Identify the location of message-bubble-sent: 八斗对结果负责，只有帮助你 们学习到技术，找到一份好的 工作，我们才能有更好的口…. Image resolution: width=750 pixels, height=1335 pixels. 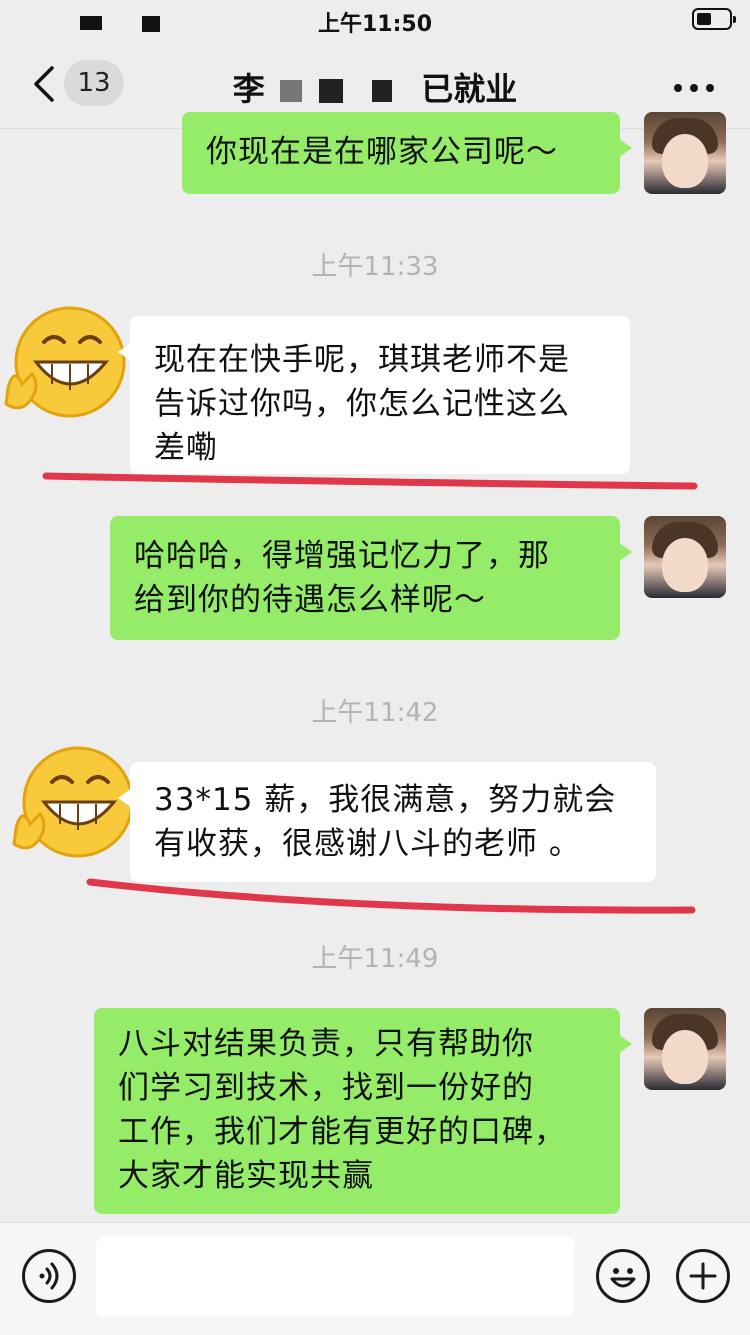
(363, 1111).